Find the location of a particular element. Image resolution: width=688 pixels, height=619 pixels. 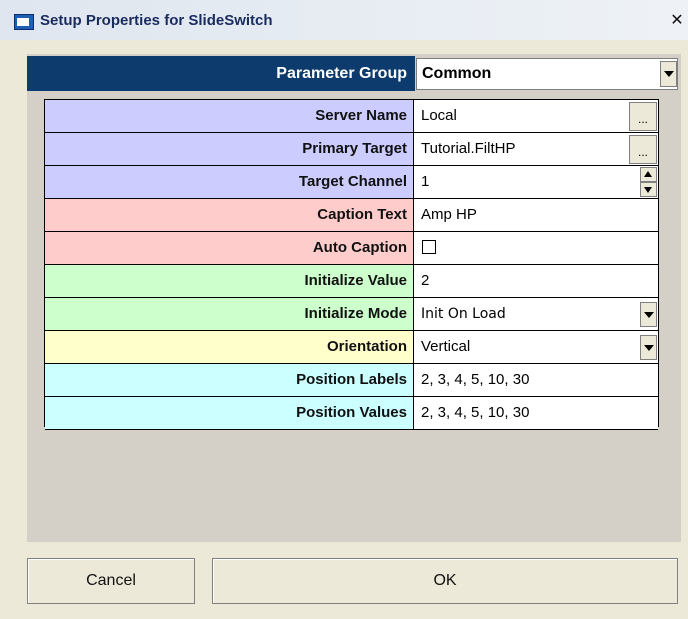

property-row-orientation: Orientation Vertical is located at coordinates (351, 347).